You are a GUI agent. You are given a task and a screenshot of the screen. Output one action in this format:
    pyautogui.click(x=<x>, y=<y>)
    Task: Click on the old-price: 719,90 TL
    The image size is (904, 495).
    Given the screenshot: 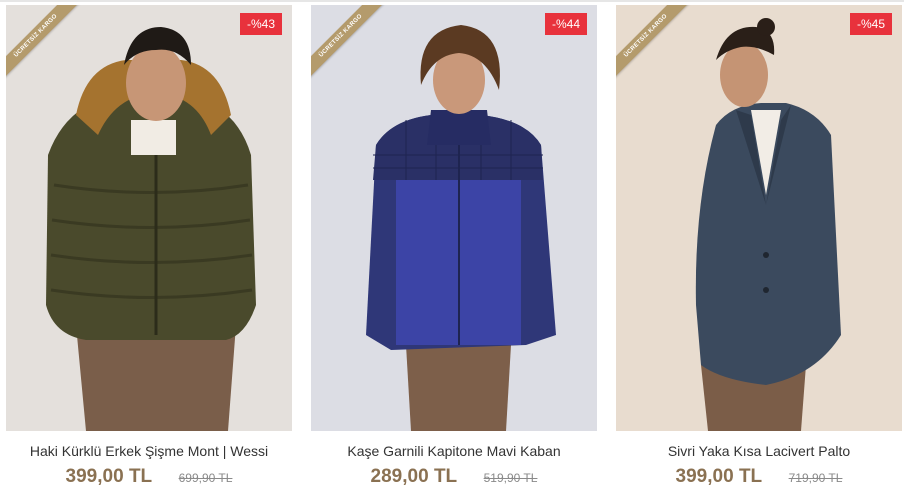 What is the action you would take?
    pyautogui.click(x=815, y=478)
    